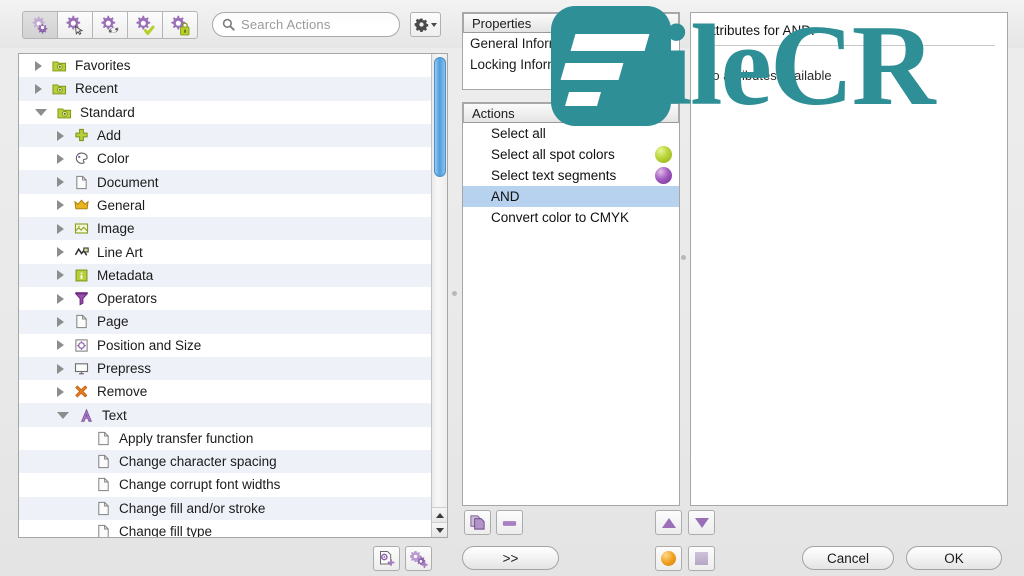 Image resolution: width=1024 pixels, height=576 pixels. I want to click on new-action-list-button-bottom, so click(418, 558).